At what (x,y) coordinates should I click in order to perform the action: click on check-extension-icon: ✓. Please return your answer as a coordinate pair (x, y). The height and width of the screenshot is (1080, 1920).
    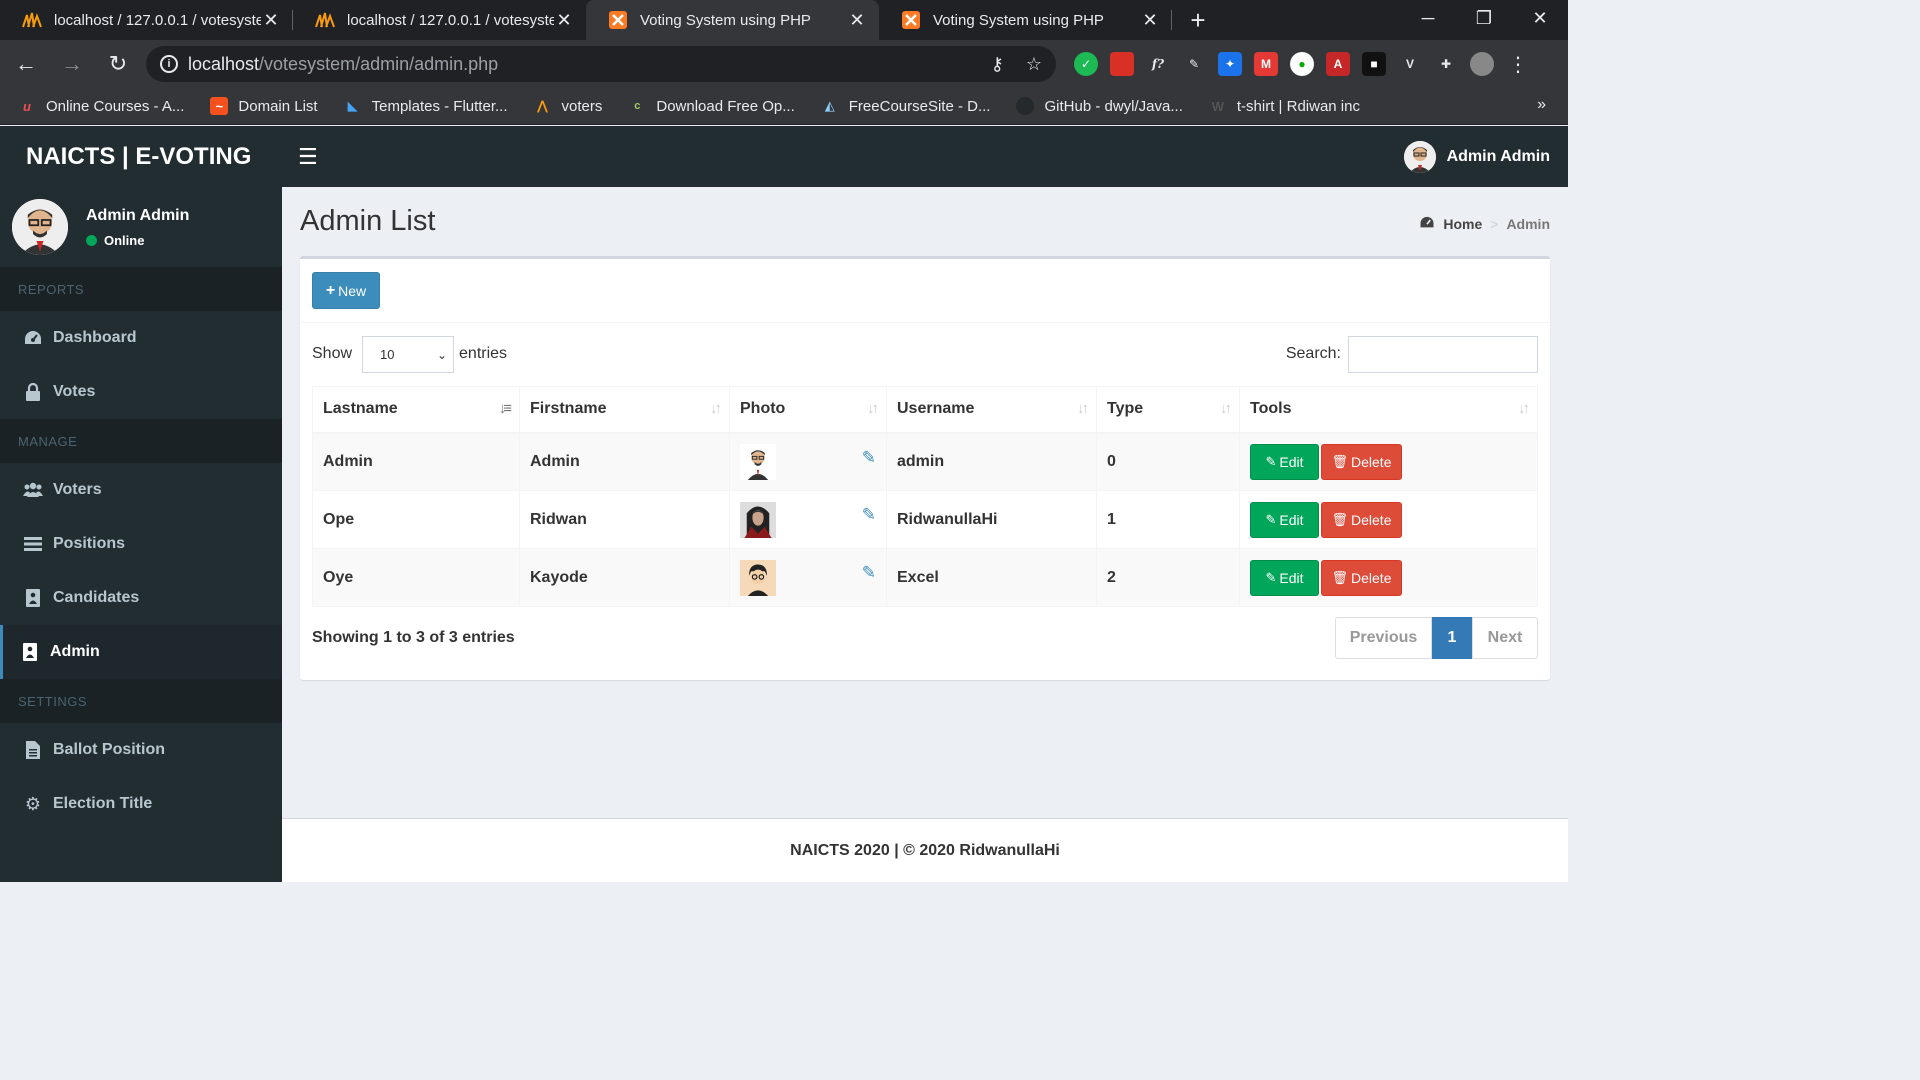
    Looking at the image, I should click on (1086, 64).